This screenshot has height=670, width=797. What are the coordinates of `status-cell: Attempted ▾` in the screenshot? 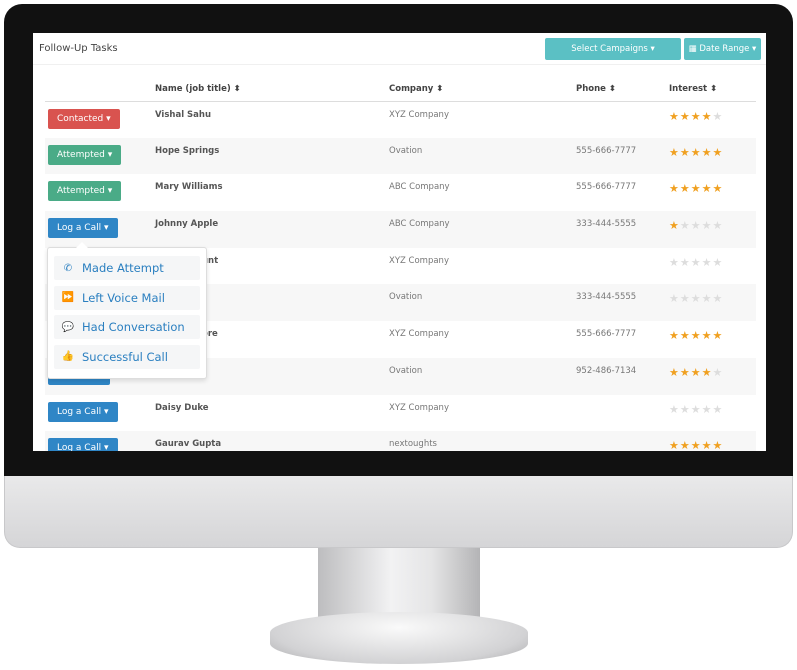 It's located at (100, 192).